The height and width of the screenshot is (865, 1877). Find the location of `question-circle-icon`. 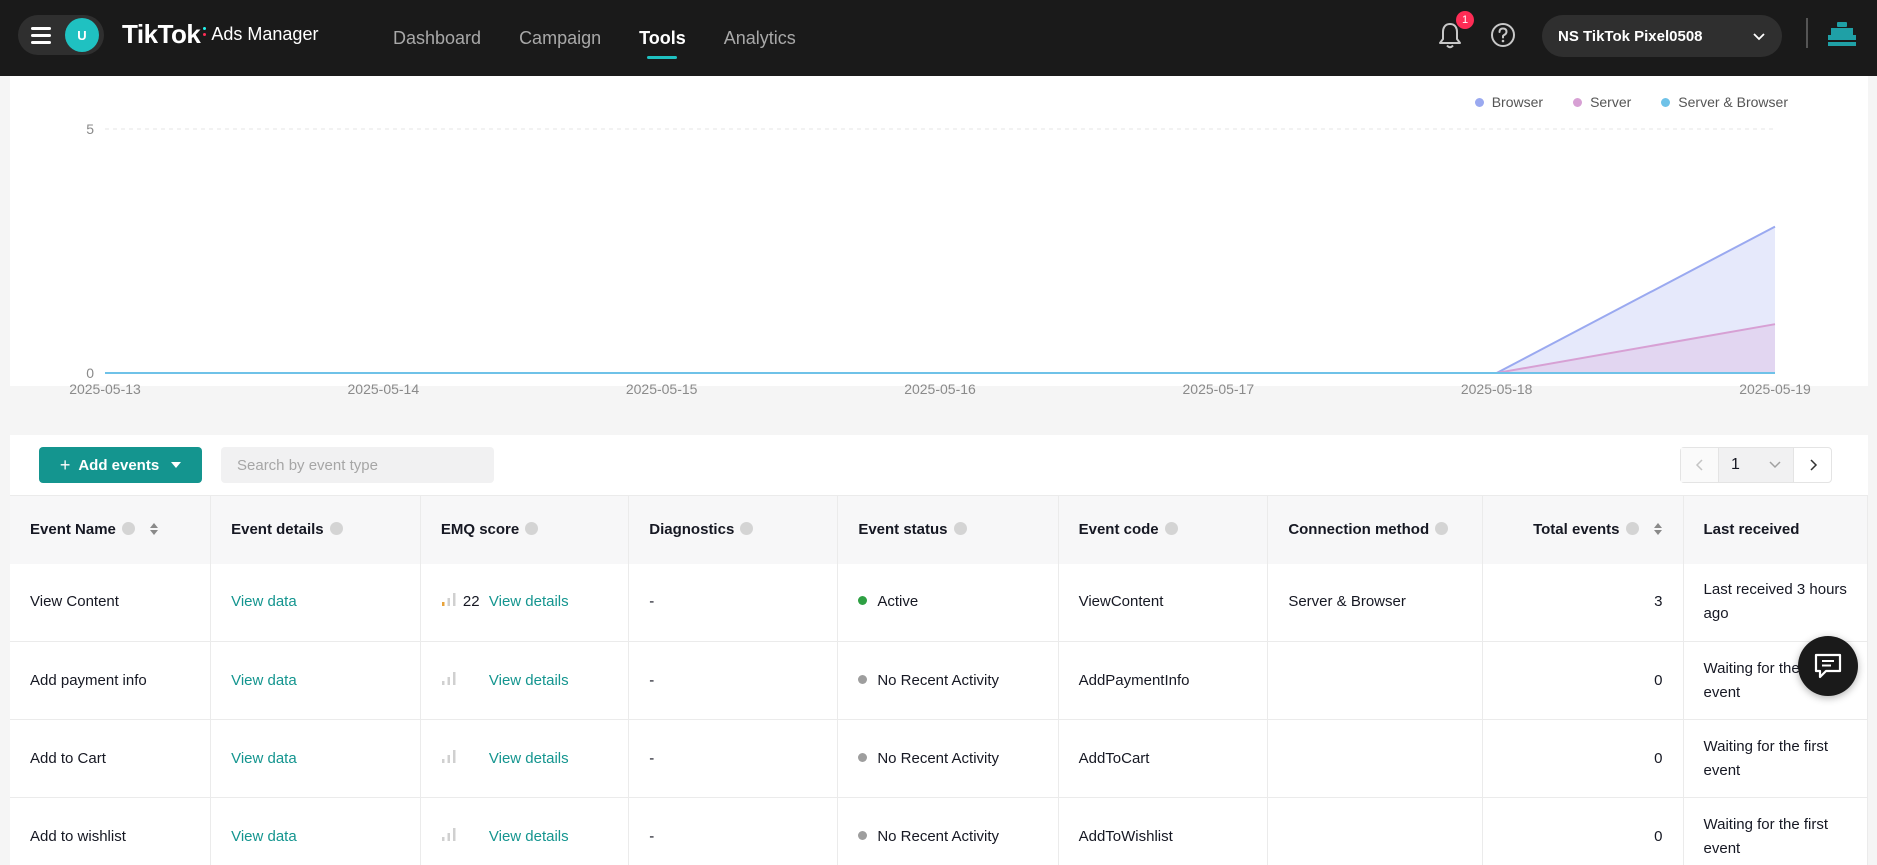

question-circle-icon is located at coordinates (1503, 35).